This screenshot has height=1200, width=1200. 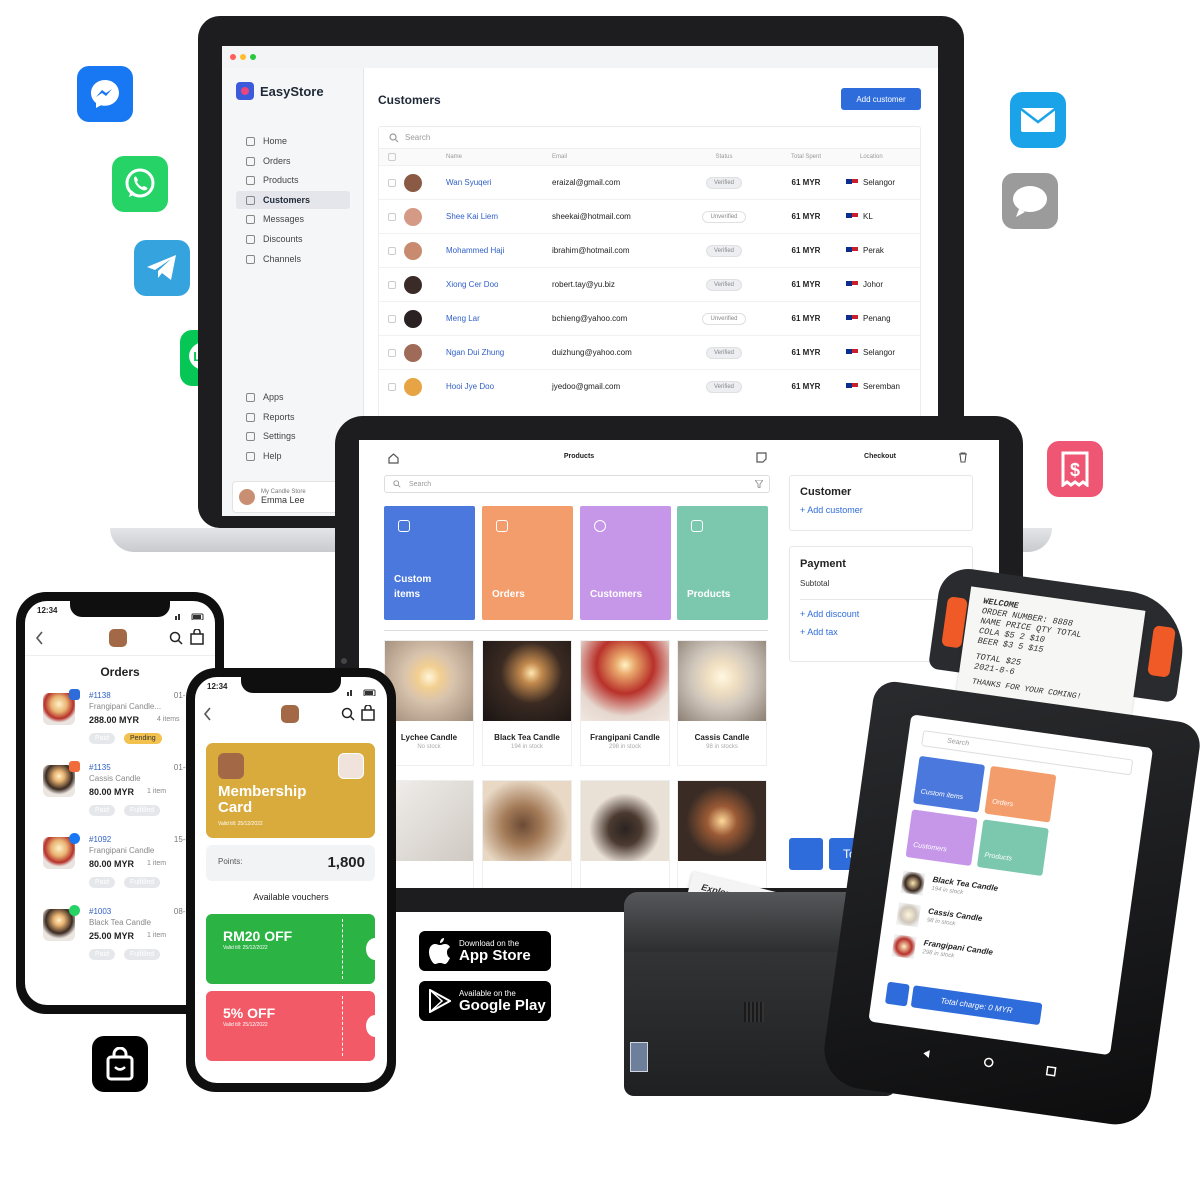 What do you see at coordinates (233, 57) in the screenshot?
I see `close-dot` at bounding box center [233, 57].